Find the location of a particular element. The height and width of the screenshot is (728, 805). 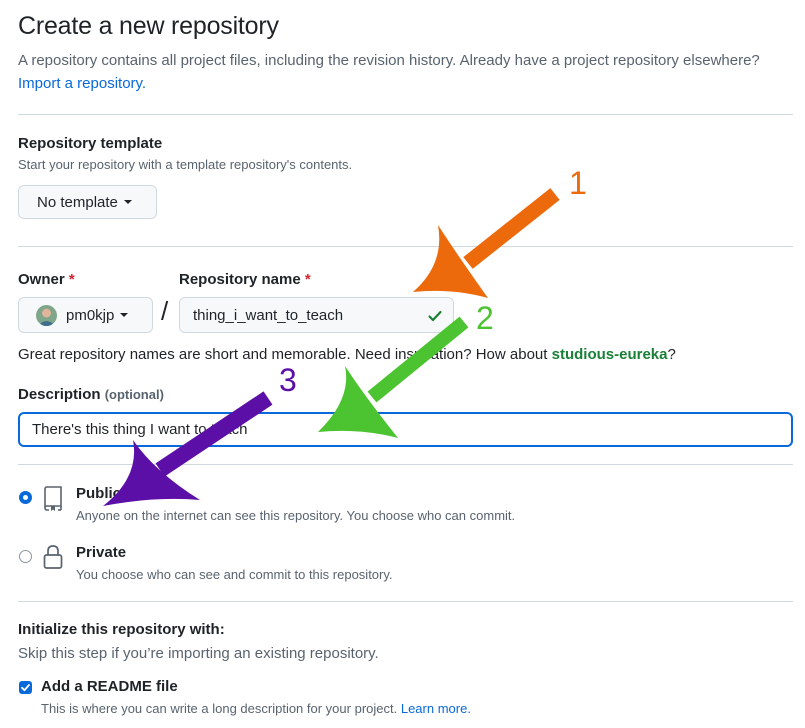

annotation-number-1: 1 is located at coordinates (578, 183).